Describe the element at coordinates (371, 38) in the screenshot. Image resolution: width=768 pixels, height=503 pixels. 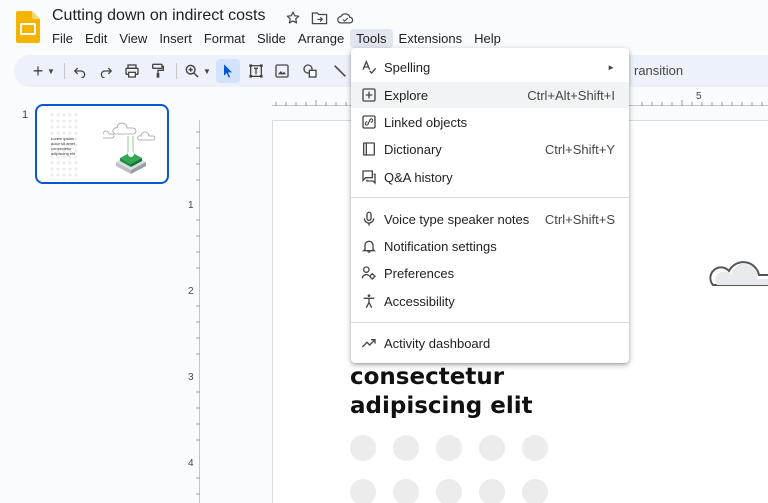
I see `menu-tools: Tools` at that location.